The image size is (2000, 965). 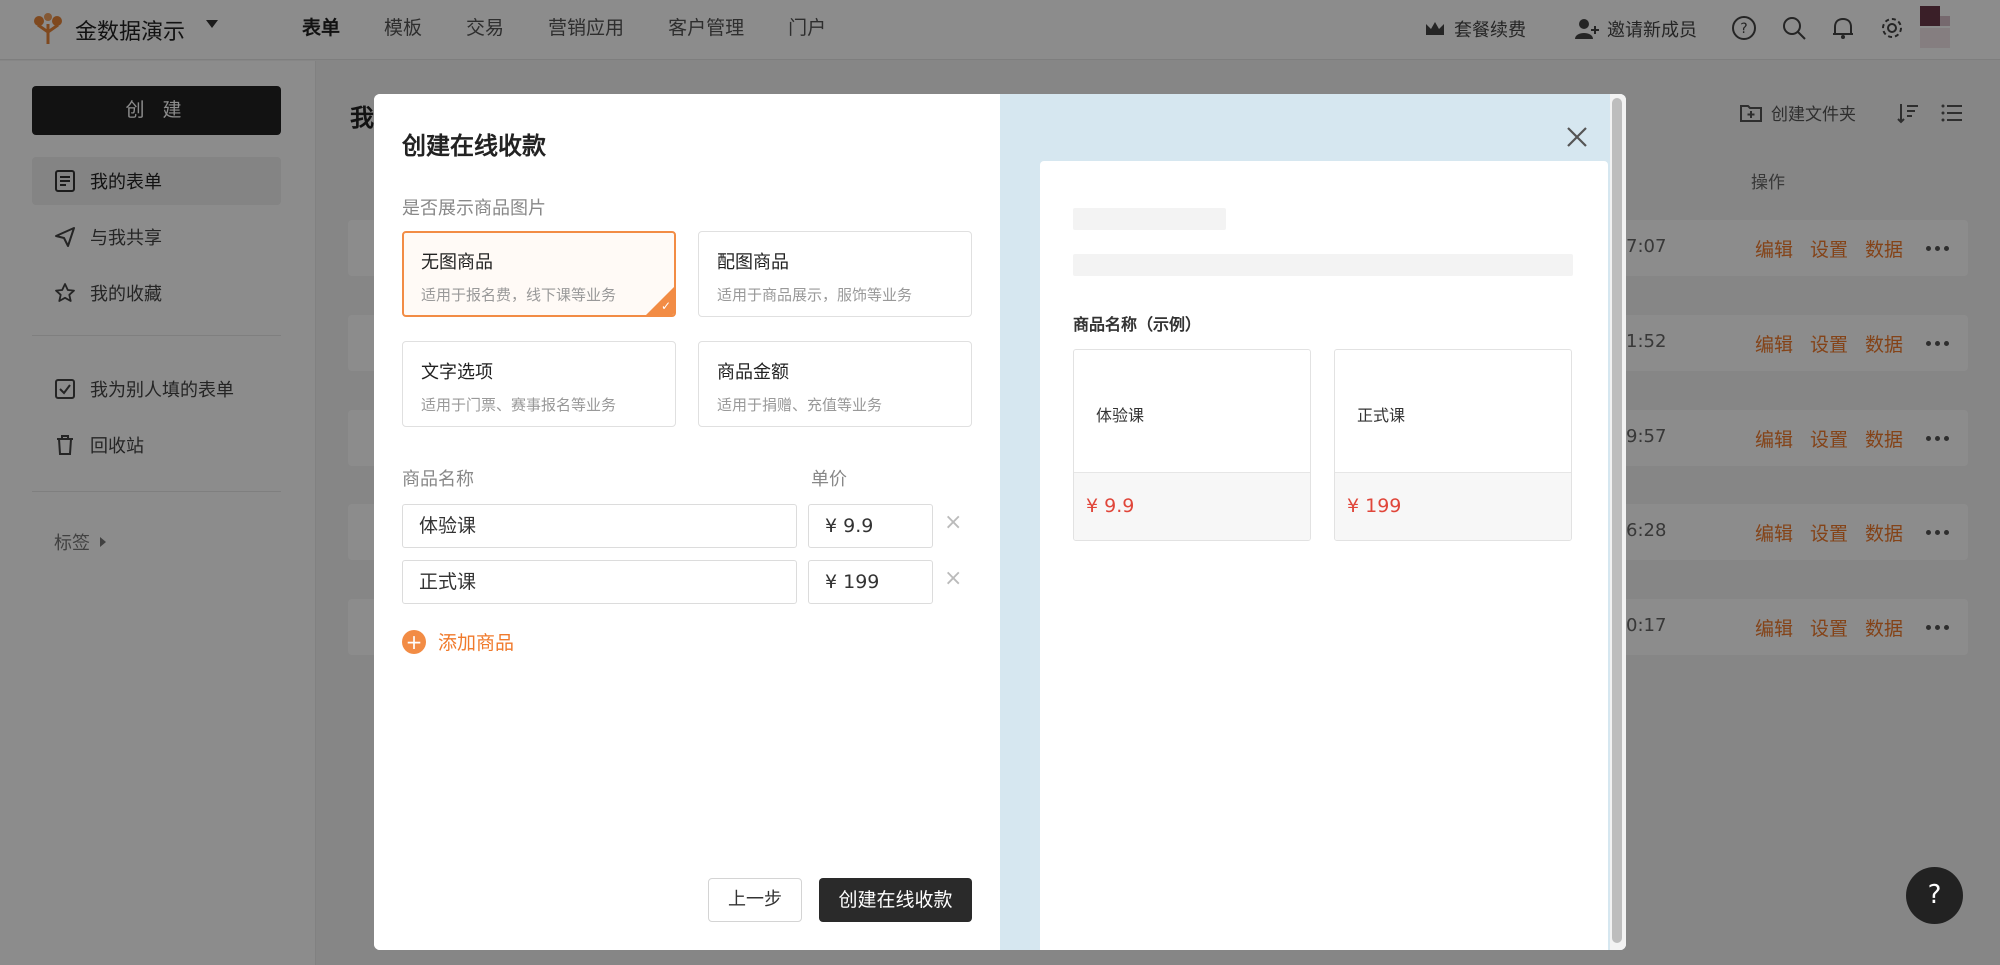 What do you see at coordinates (753, 262) in the screenshot?
I see `option-title: 配图商品` at bounding box center [753, 262].